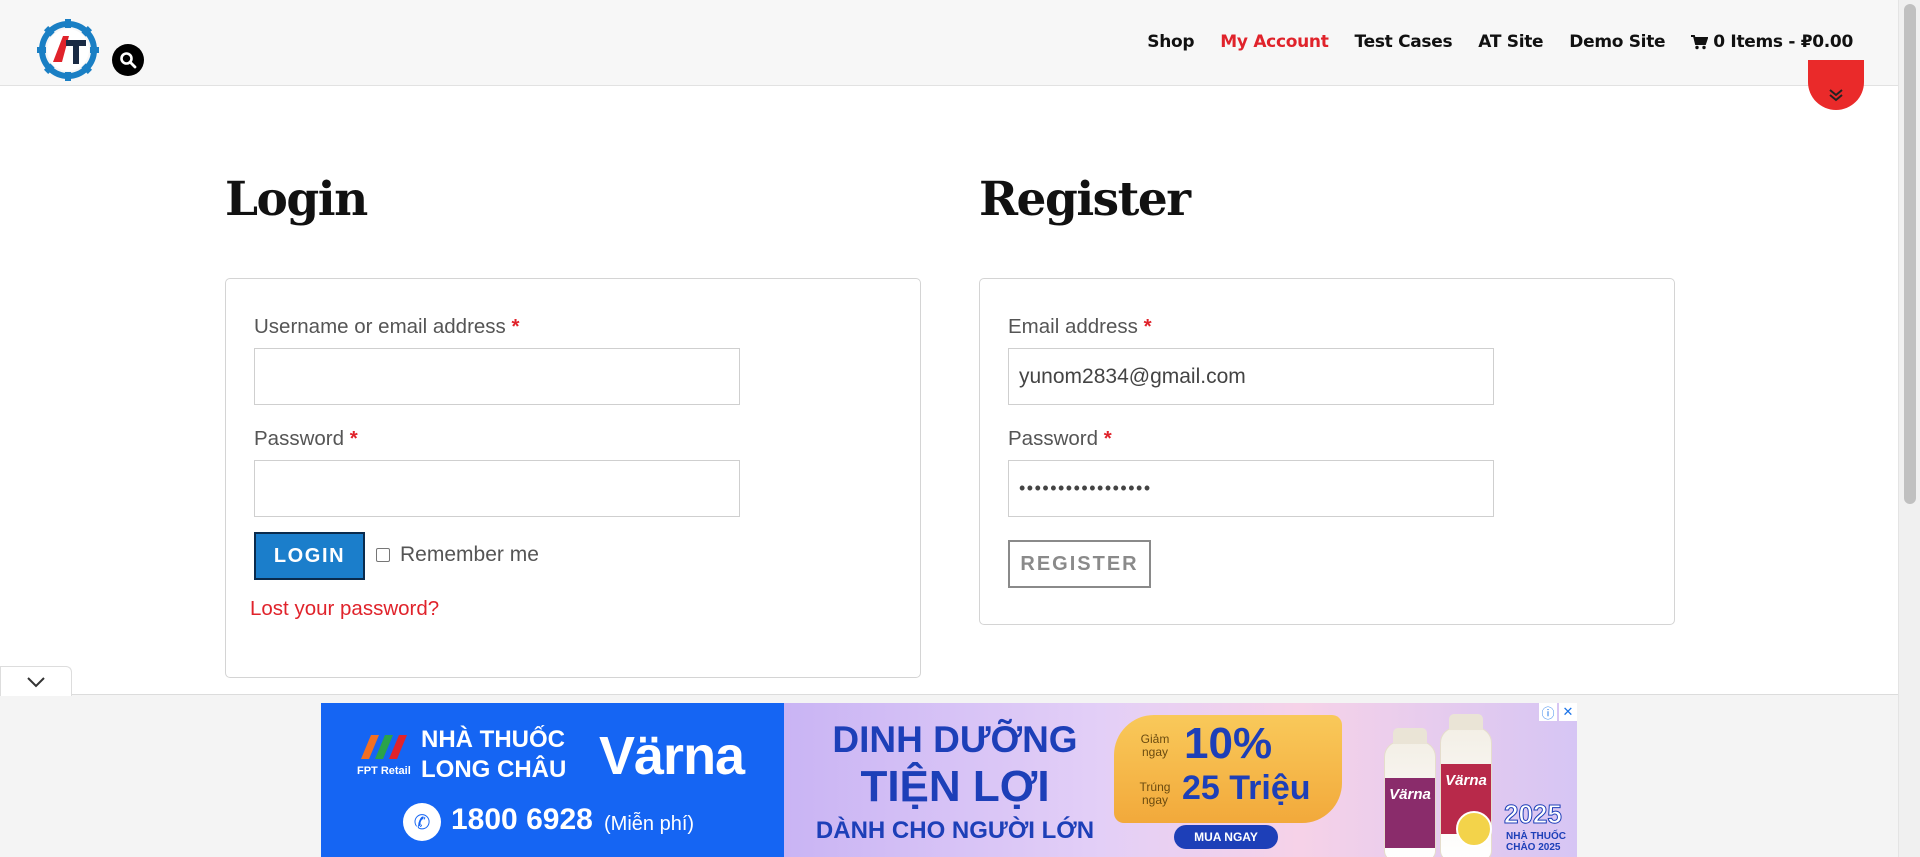 The height and width of the screenshot is (857, 1920). I want to click on email-label: Email address *, so click(1080, 326).